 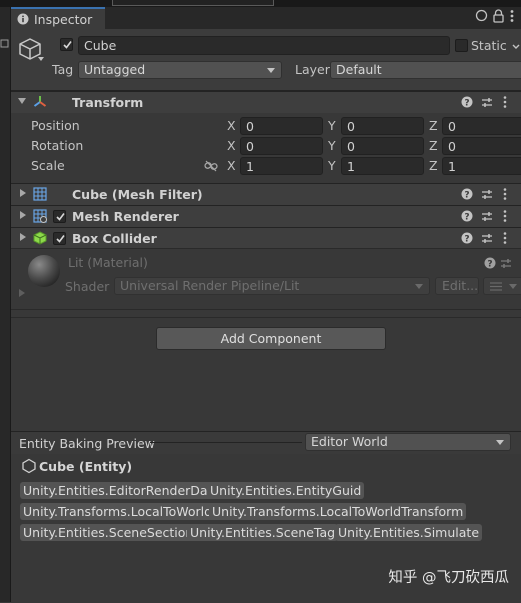 What do you see at coordinates (41, 59) in the screenshot?
I see `icon-dropdown-arrow` at bounding box center [41, 59].